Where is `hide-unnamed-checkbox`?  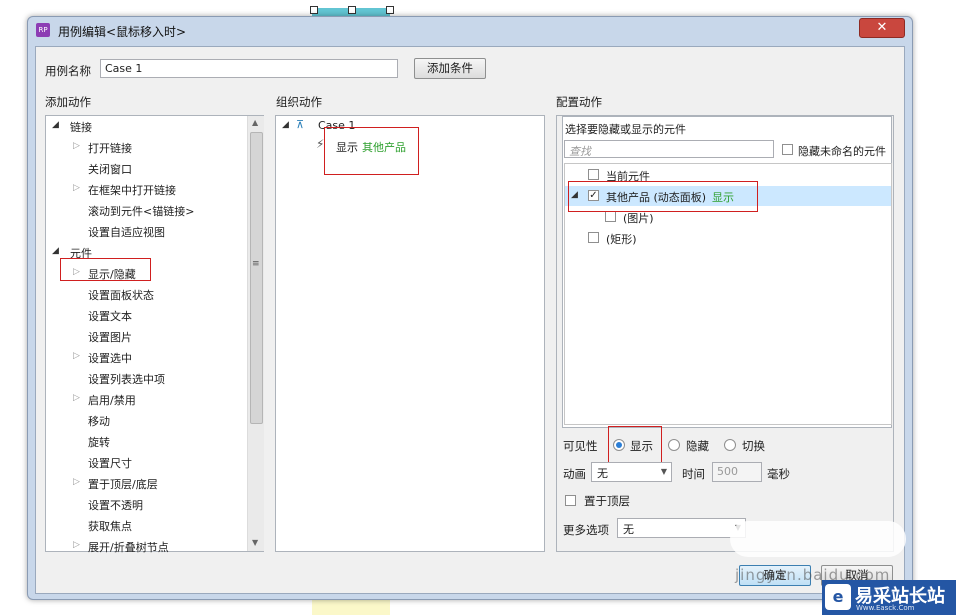
hide-unnamed-checkbox is located at coordinates (787, 149).